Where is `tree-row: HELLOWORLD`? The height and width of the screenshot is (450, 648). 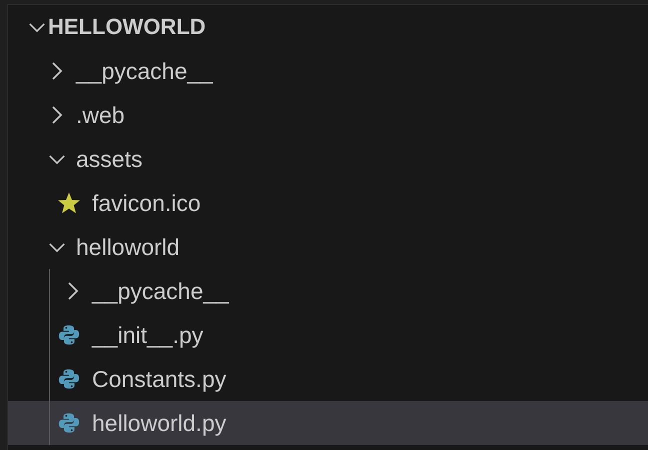
tree-row: HELLOWORLD is located at coordinates (328, 27).